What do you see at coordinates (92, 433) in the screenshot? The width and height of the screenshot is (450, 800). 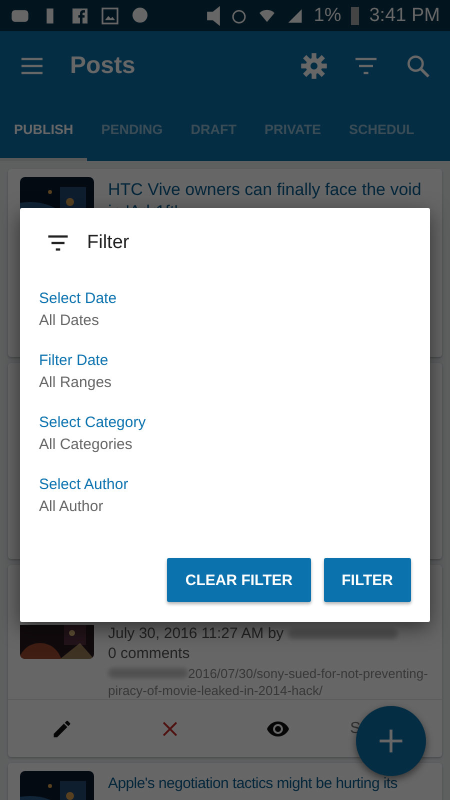 I see `filter-option: Select Category All Categories` at bounding box center [92, 433].